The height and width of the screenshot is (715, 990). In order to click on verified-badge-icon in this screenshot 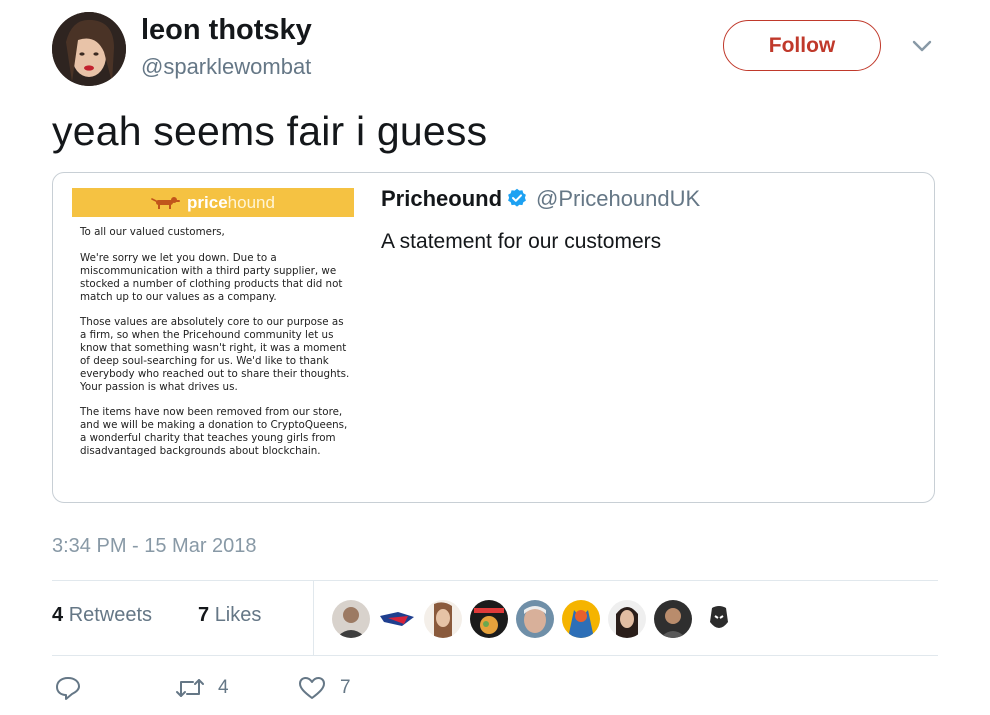, I will do `click(517, 198)`.